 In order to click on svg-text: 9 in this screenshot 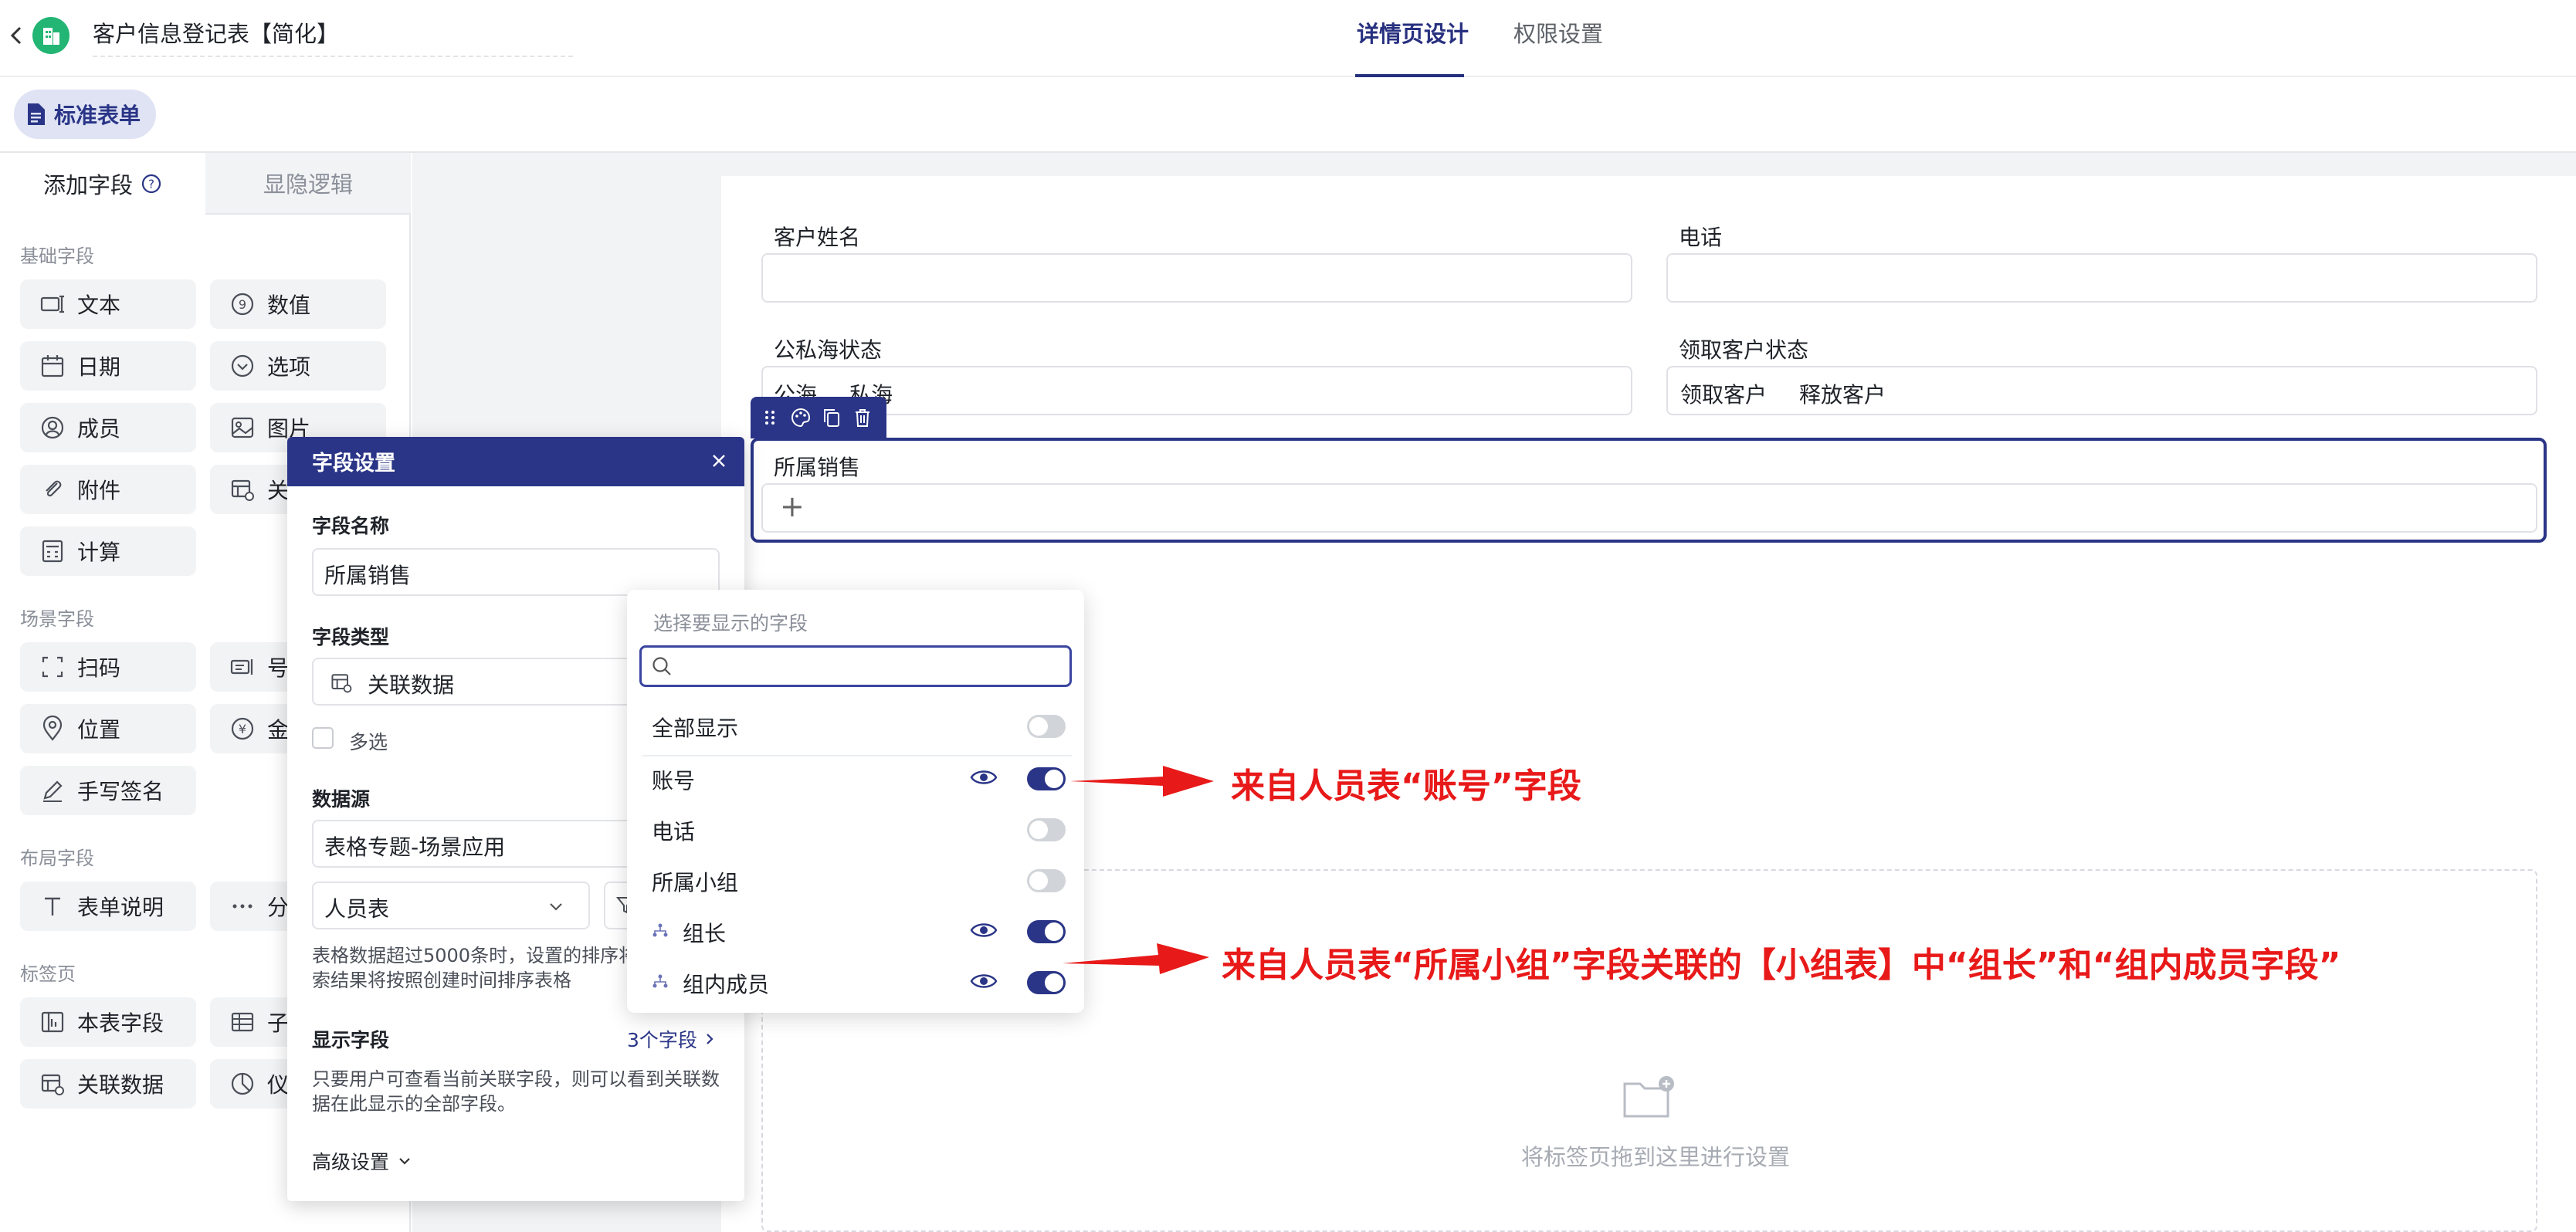, I will do `click(242, 304)`.